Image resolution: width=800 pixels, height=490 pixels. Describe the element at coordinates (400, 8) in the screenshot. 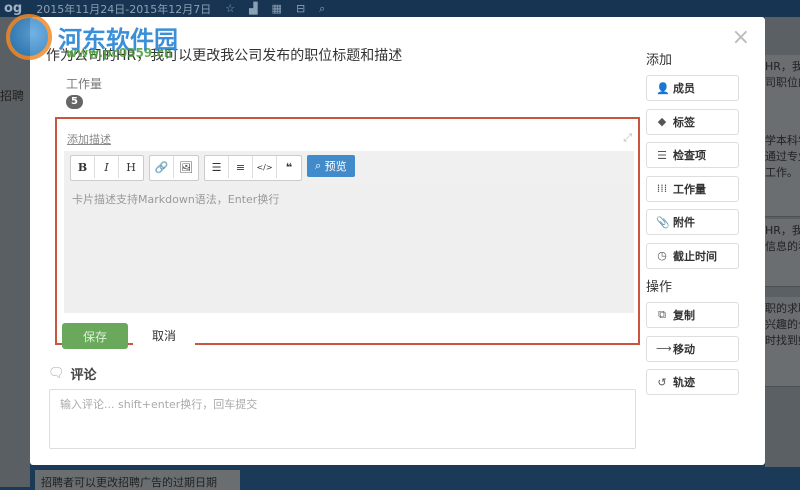

I see `top-bar: og 2015年11月24日-2015年12月7日 ☆ ▟ ▦ ⊟ ⌕` at that location.